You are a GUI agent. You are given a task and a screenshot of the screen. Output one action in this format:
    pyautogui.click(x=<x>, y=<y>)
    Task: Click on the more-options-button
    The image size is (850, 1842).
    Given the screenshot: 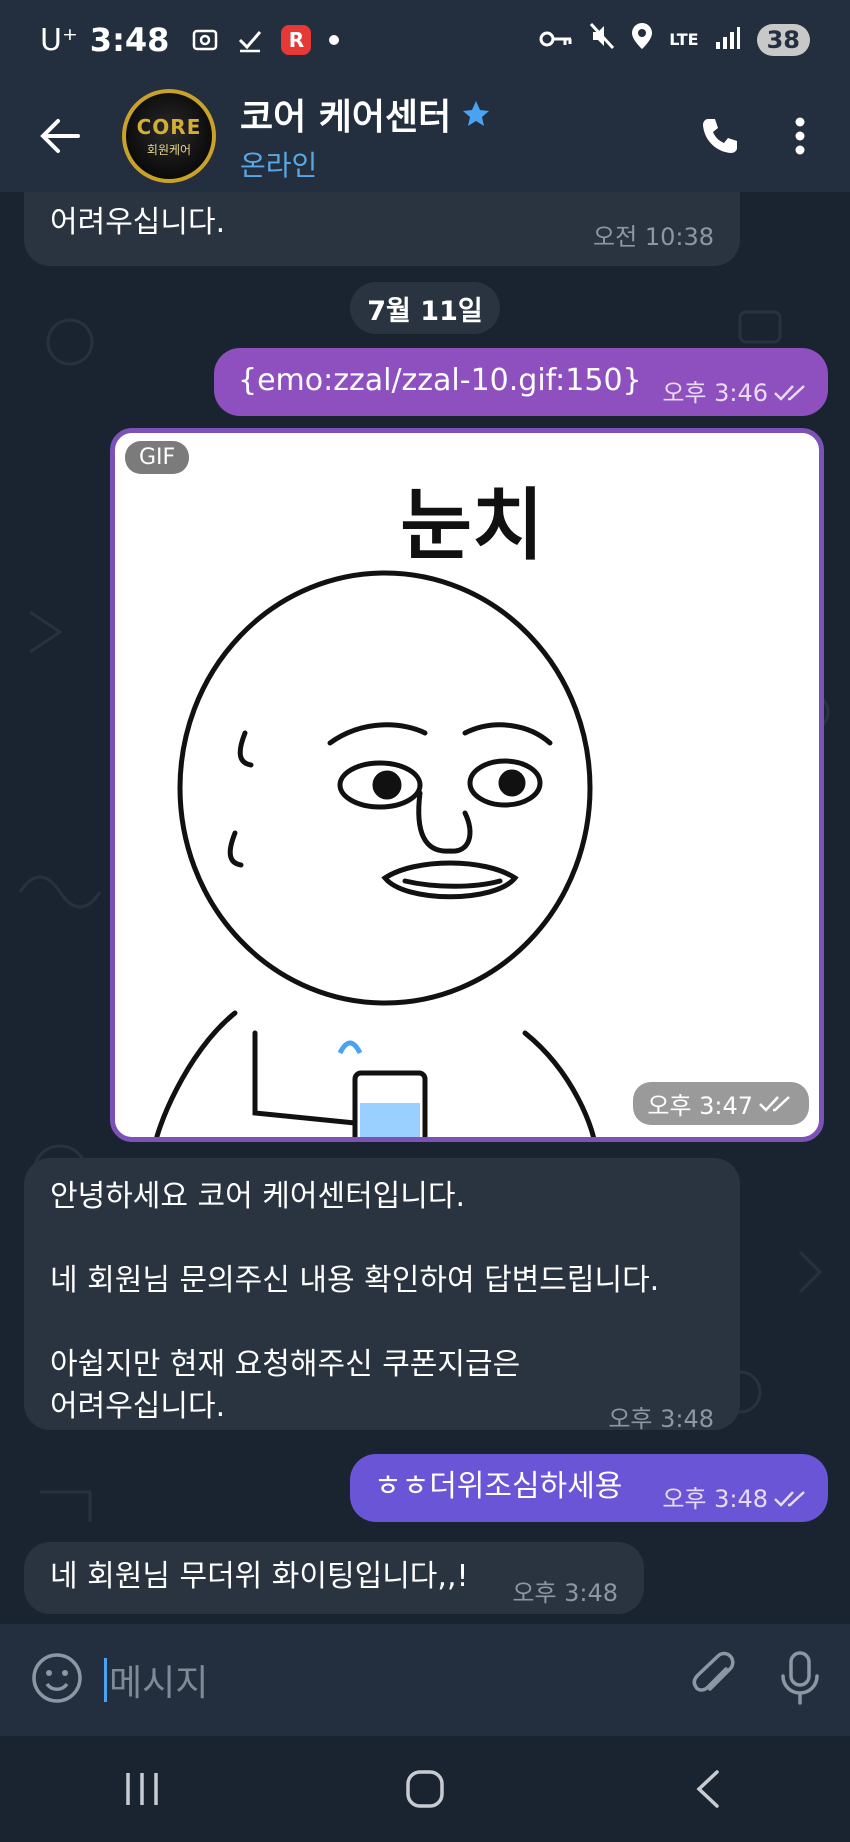 What is the action you would take?
    pyautogui.click(x=800, y=136)
    